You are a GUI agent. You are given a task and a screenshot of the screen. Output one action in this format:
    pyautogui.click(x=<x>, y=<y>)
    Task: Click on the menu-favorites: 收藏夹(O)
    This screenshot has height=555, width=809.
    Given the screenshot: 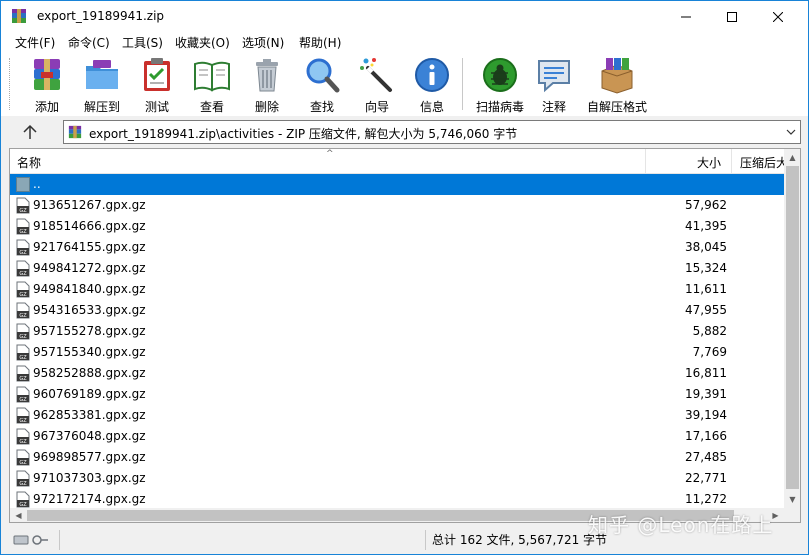 What is the action you would take?
    pyautogui.click(x=202, y=42)
    